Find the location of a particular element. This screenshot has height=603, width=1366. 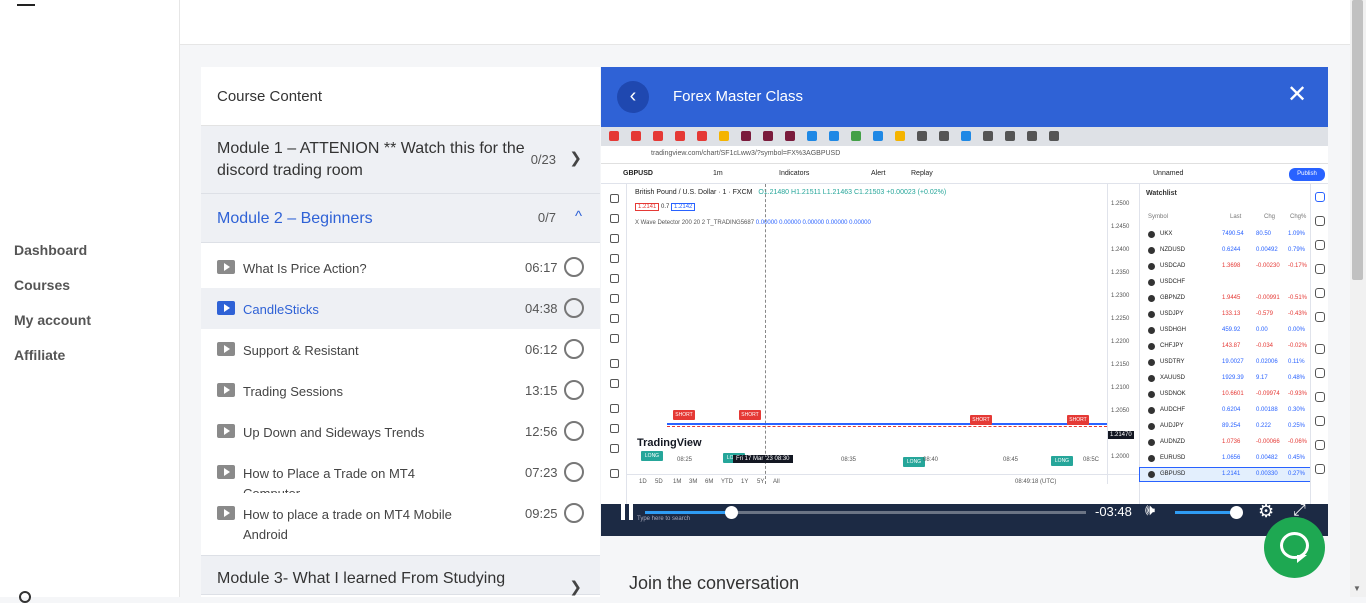

measure-icon is located at coordinates (614, 318).